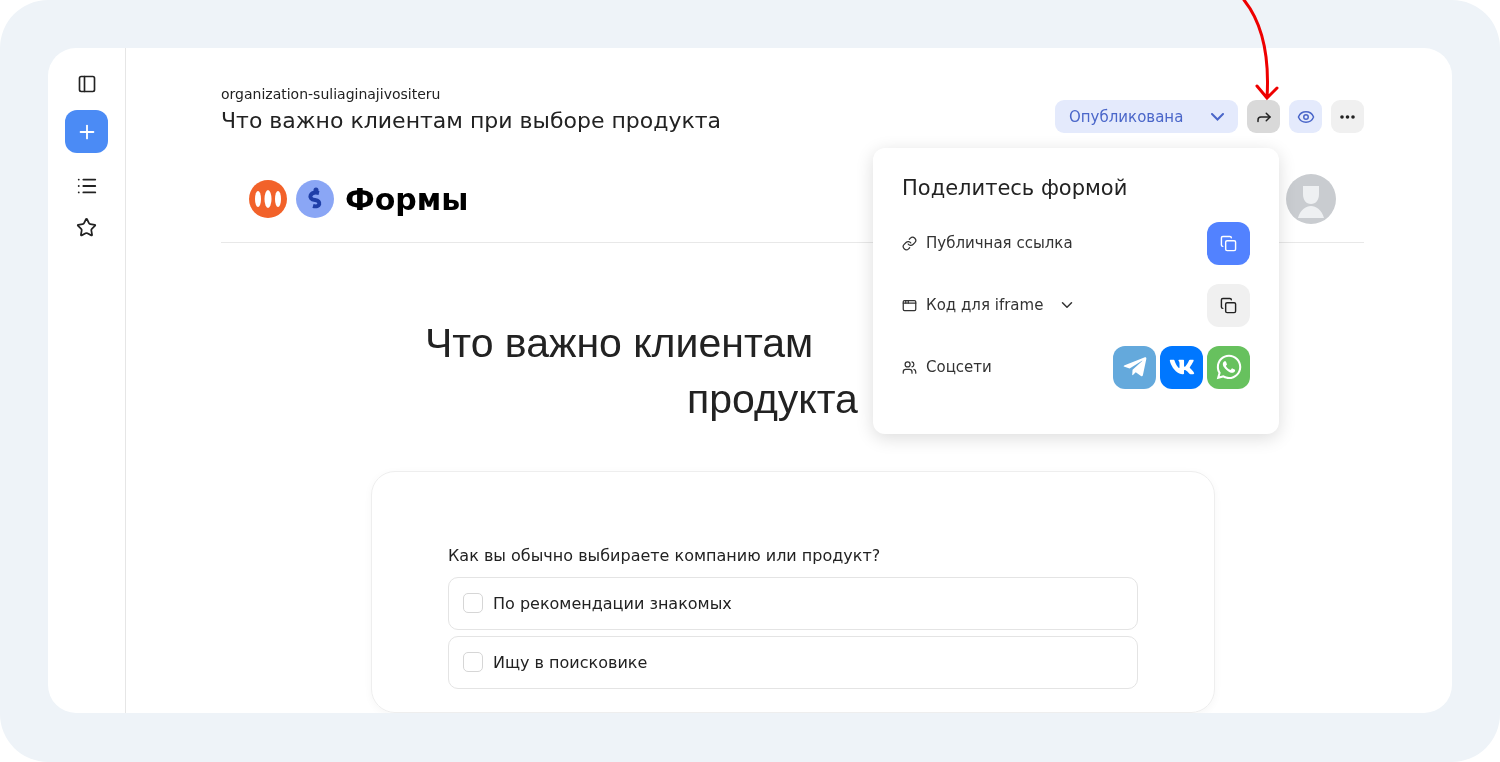 The width and height of the screenshot is (1500, 762). What do you see at coordinates (985, 305) in the screenshot?
I see `share-option-label: Код для iframe` at bounding box center [985, 305].